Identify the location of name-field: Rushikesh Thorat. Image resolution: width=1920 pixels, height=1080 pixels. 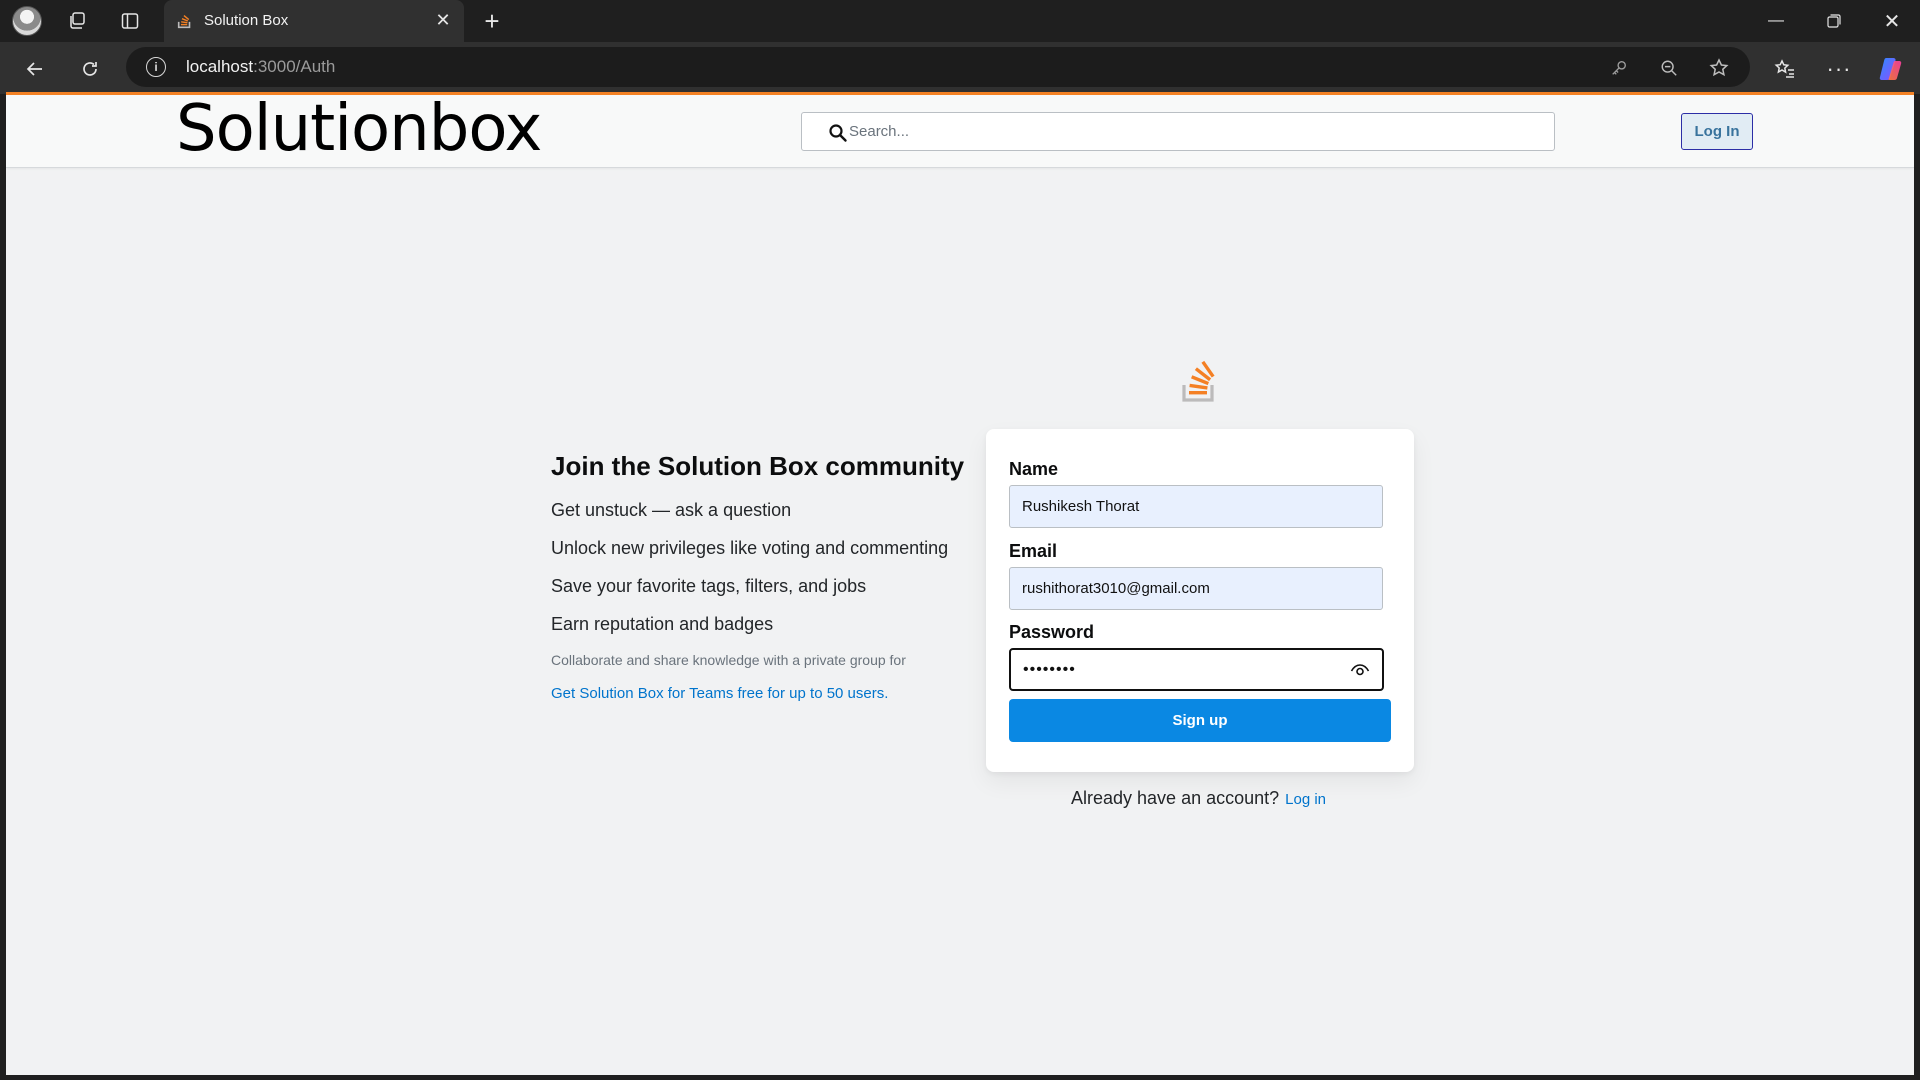
(1196, 506).